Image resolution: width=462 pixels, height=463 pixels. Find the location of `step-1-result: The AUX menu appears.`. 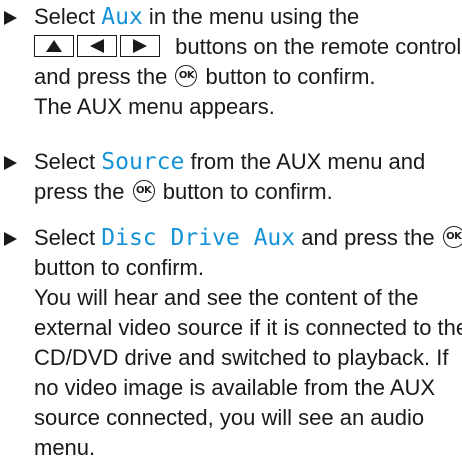

step-1-result: The AUX menu appears. is located at coordinates (154, 106).